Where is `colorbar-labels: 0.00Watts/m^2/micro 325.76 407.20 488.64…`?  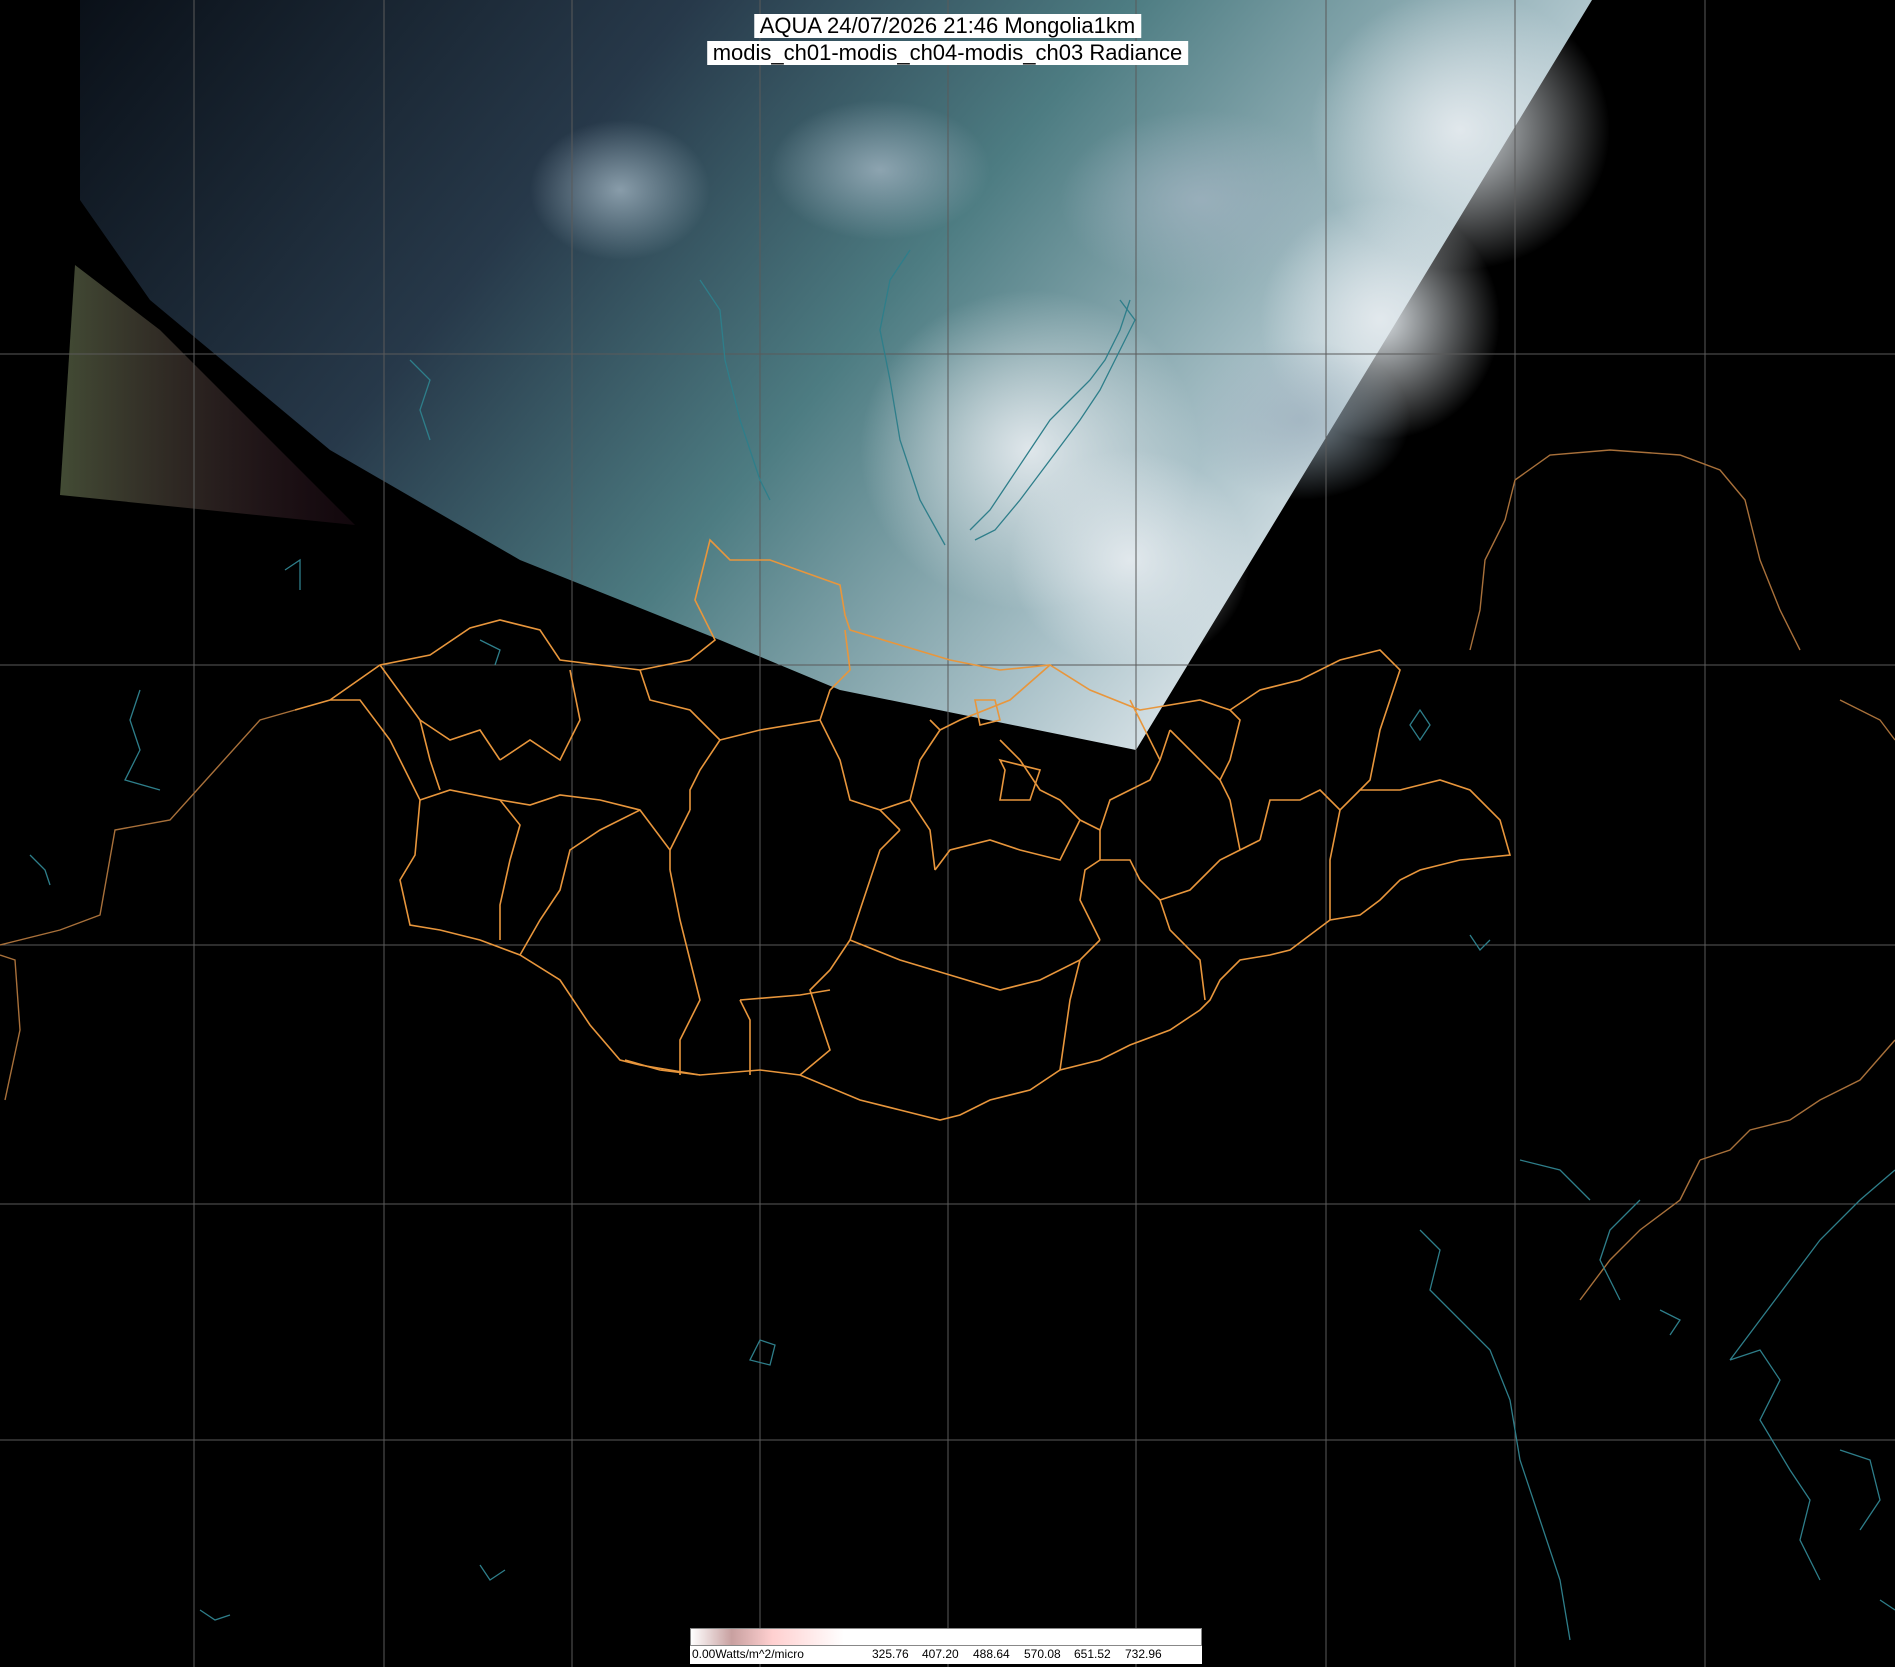
colorbar-labels: 0.00Watts/m^2/micro 325.76 407.20 488.64… is located at coordinates (946, 1655).